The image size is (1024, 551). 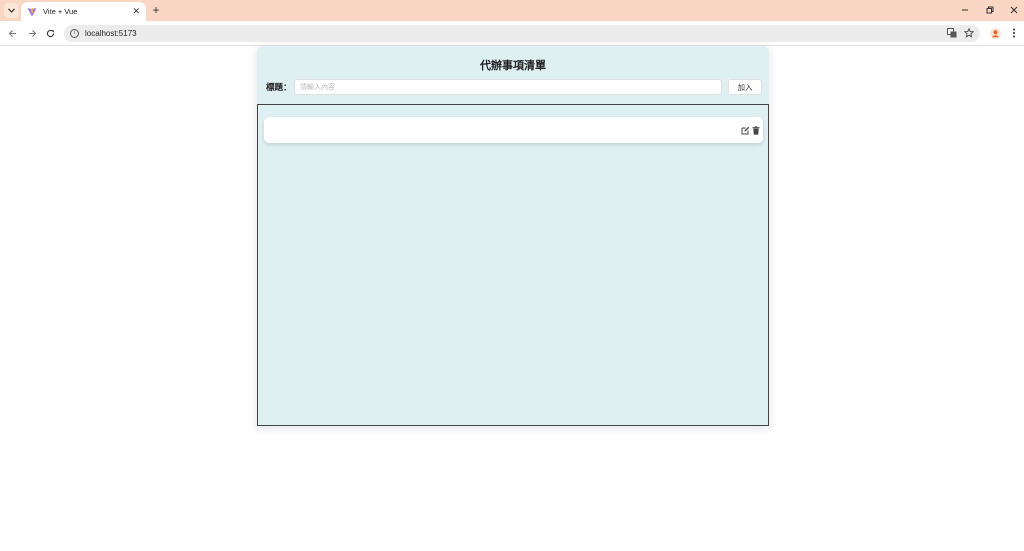 What do you see at coordinates (279, 87) in the screenshot?
I see `title-label: 標題：` at bounding box center [279, 87].